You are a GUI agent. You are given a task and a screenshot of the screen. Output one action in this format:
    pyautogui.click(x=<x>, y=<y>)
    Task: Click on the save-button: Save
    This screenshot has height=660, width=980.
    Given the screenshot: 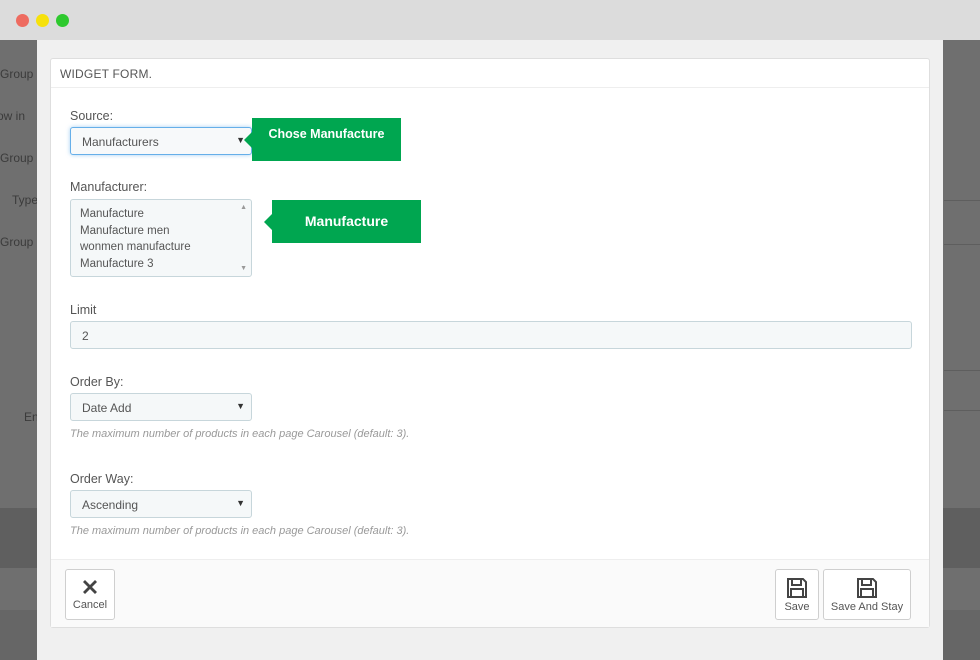 What is the action you would take?
    pyautogui.click(x=797, y=594)
    